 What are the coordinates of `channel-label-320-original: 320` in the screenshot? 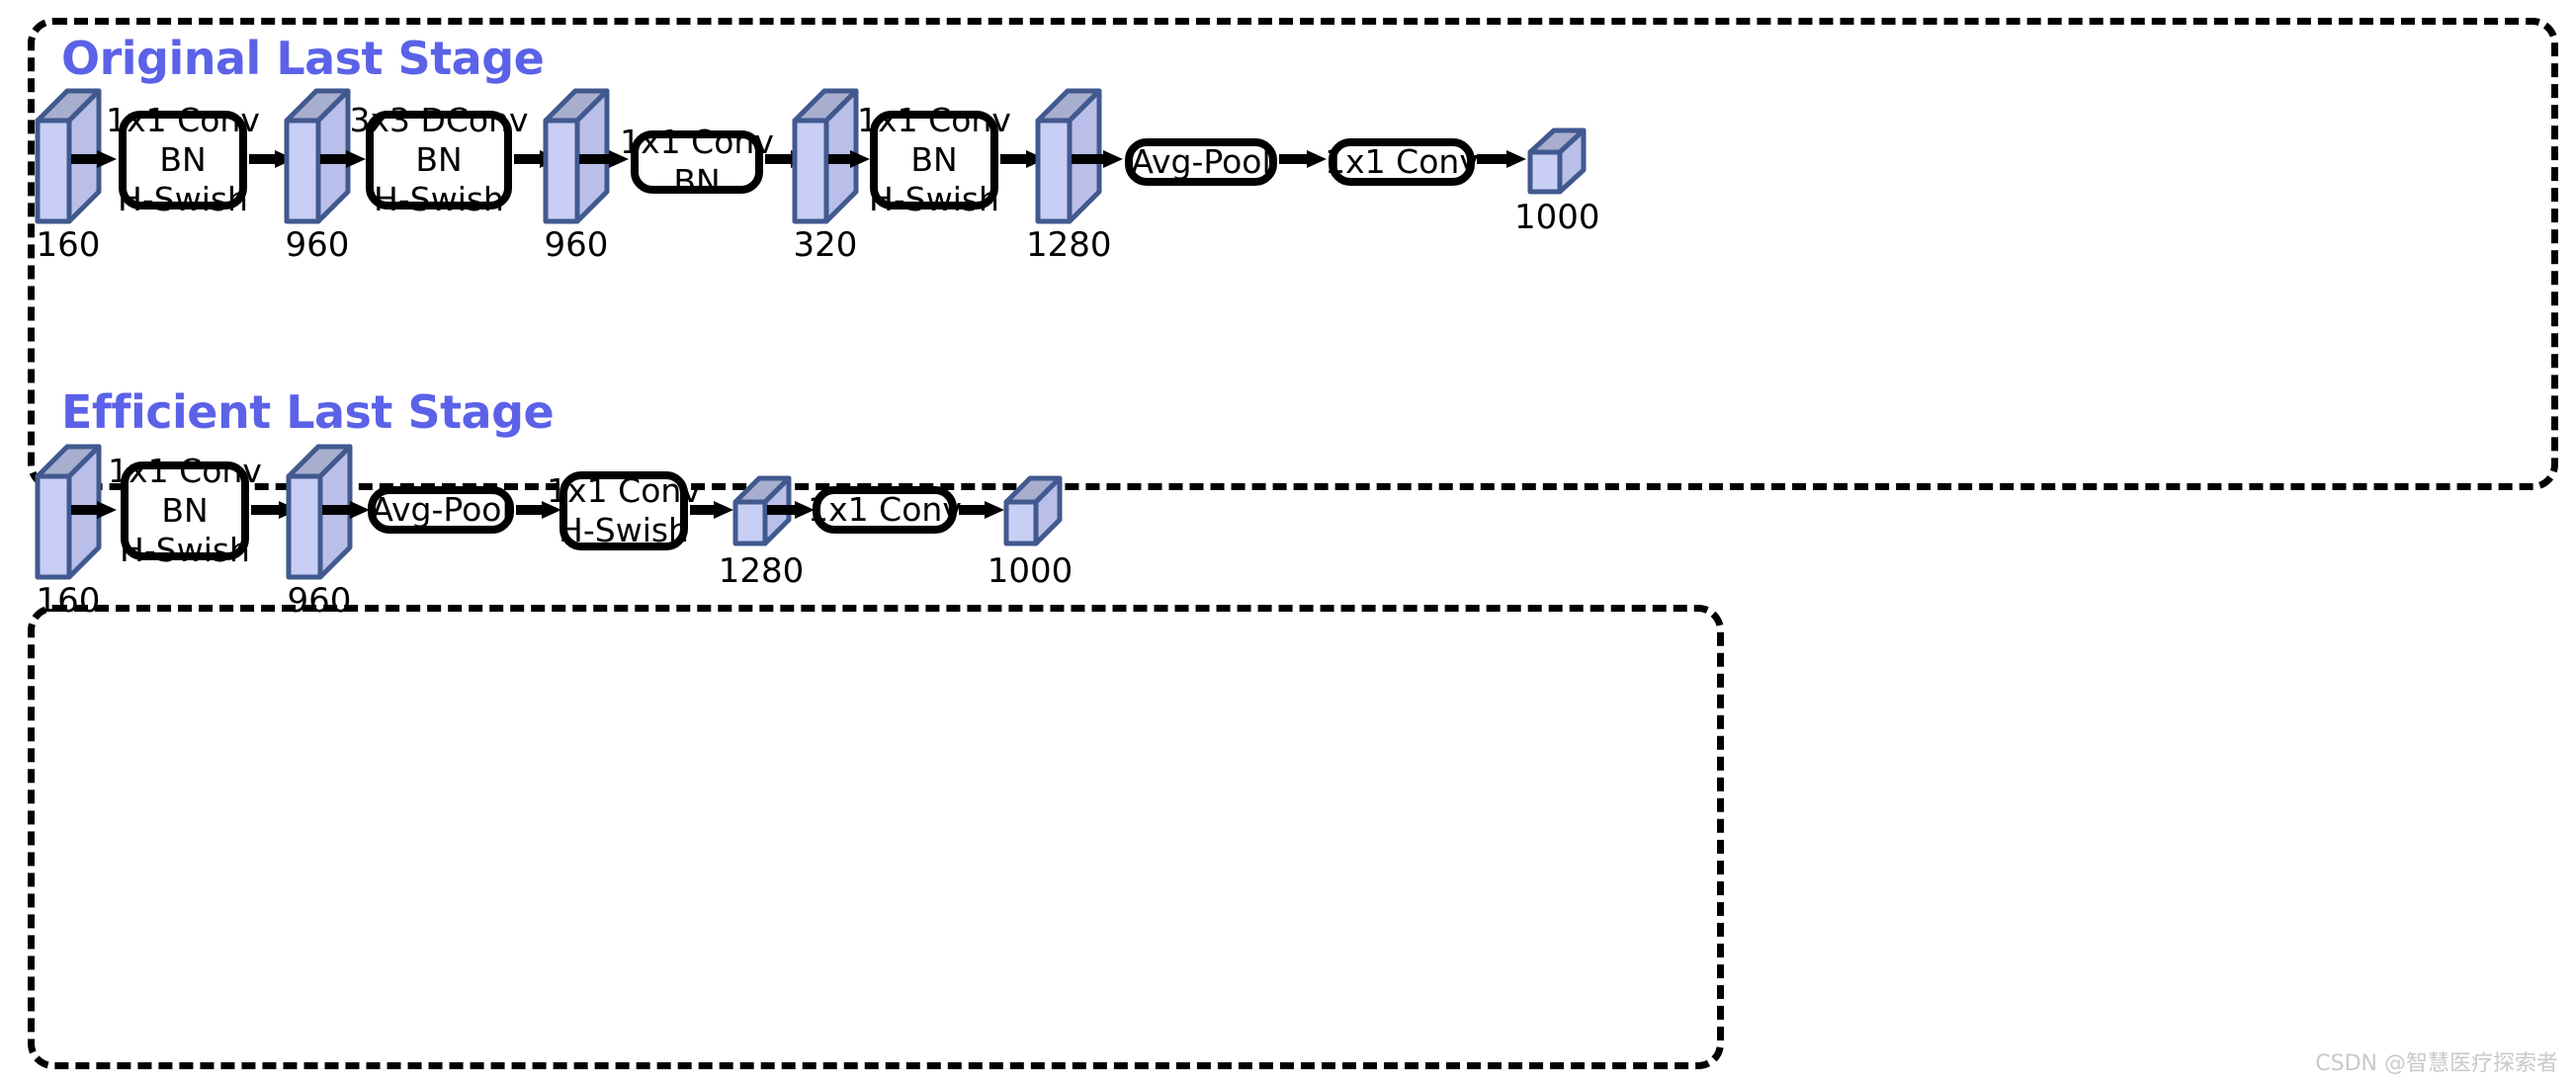 It's located at (825, 245).